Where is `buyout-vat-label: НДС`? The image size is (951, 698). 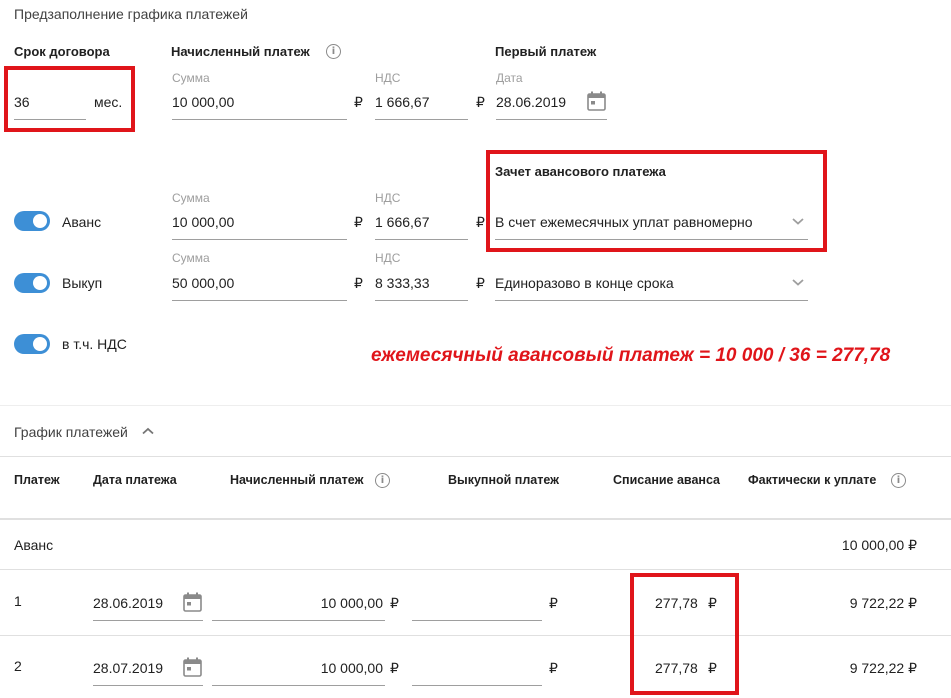
buyout-vat-label: НДС is located at coordinates (388, 258).